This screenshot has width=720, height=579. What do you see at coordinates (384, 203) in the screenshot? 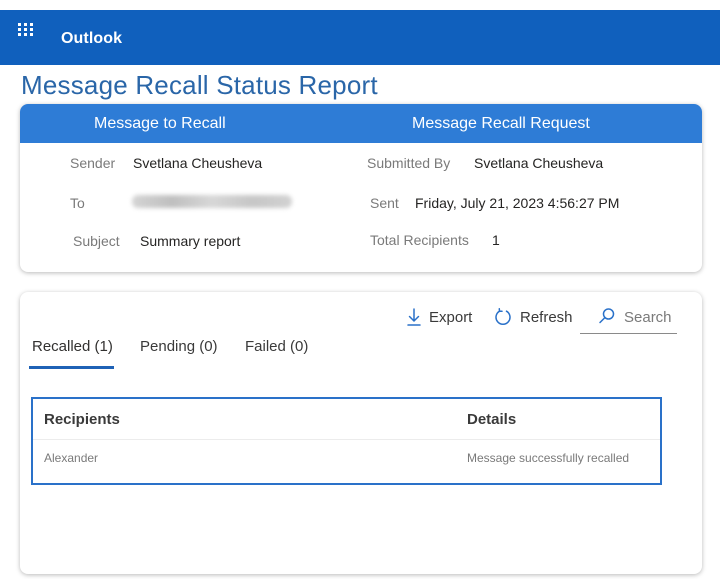
I see `sent-label: Sent` at bounding box center [384, 203].